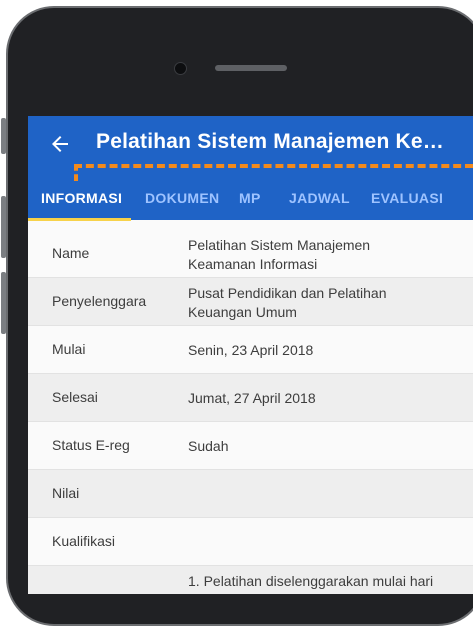  I want to click on row-value-line: Pusat Pendidikan dan Pelatihan, so click(287, 293).